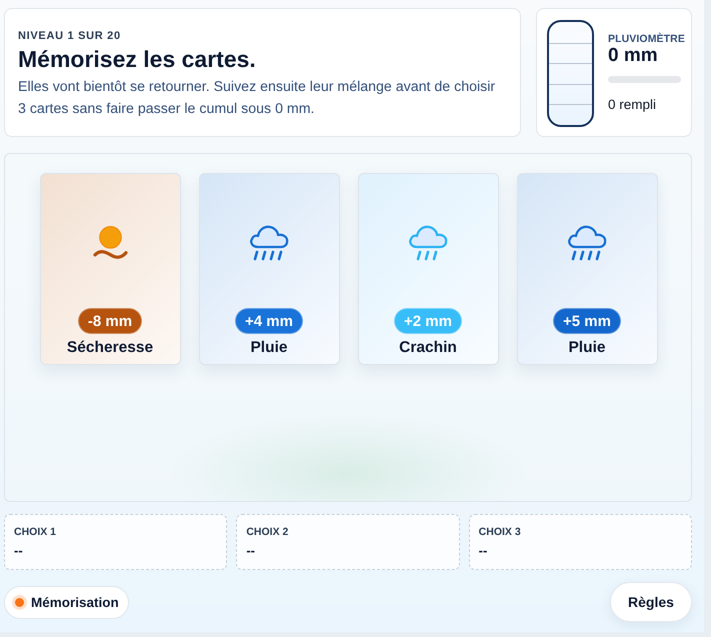  I want to click on amount-badge: -8 mm, so click(110, 321).